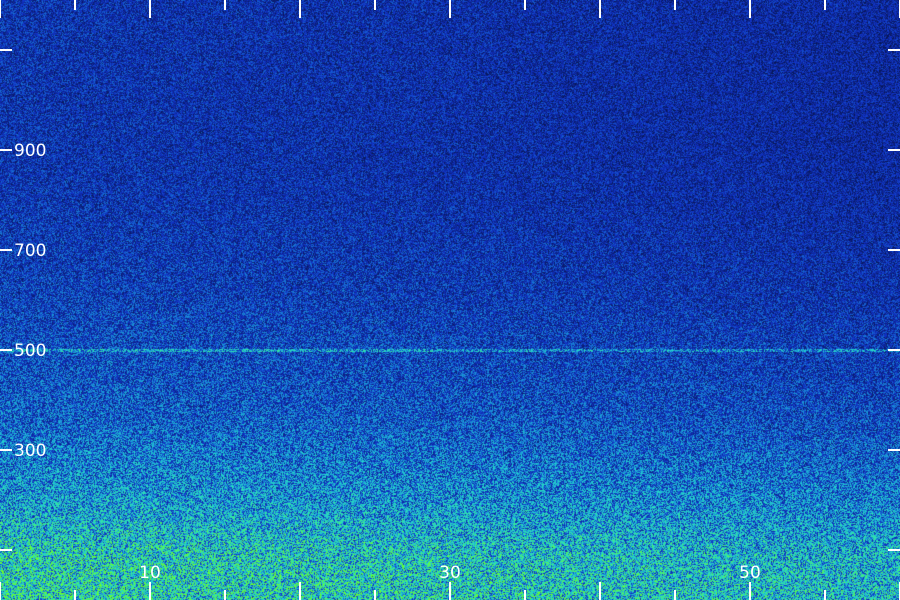 The image size is (900, 600). I want to click on x-tick-label-10: 10, so click(150, 573).